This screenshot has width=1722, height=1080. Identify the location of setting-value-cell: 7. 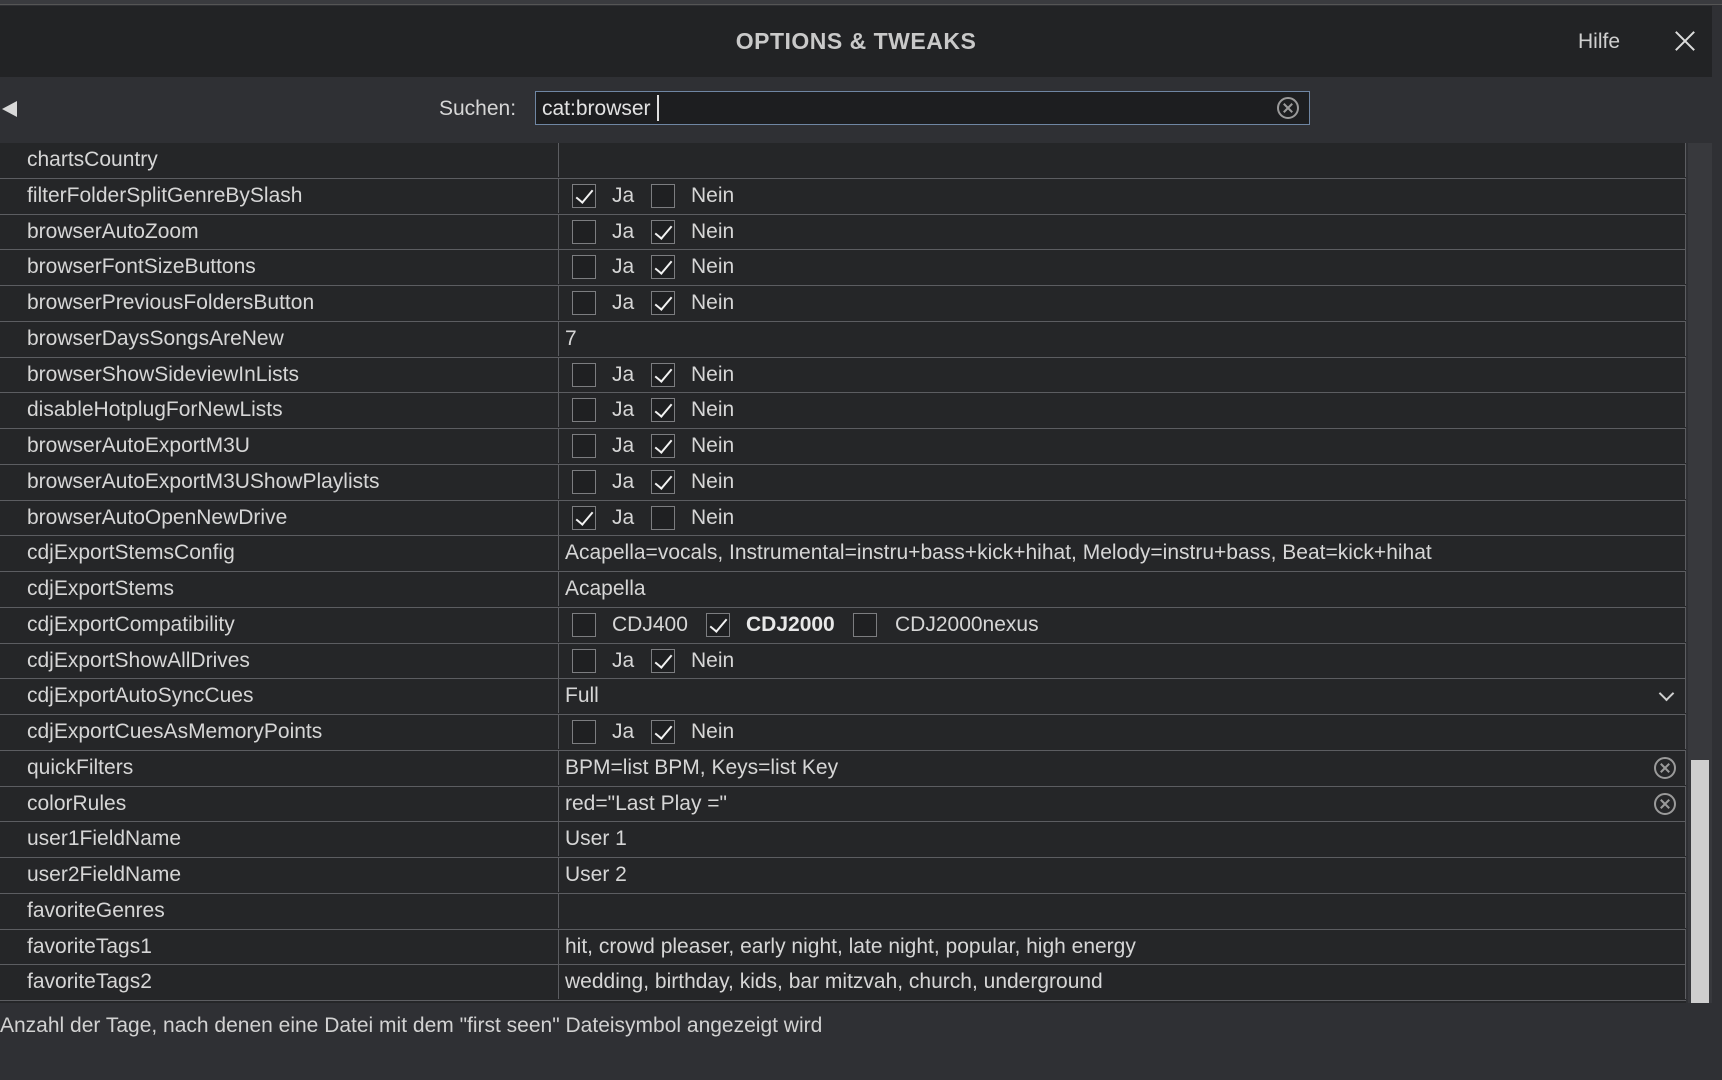
(1122, 338).